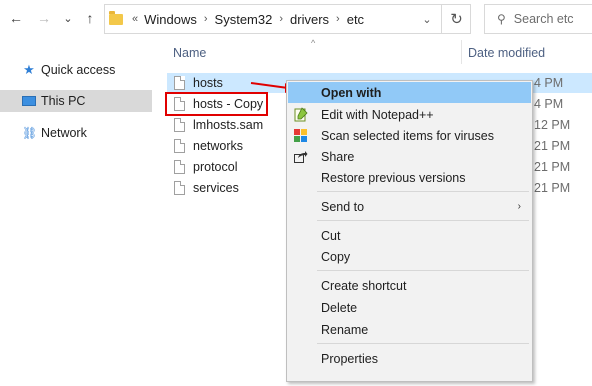  I want to click on nav-label: This PC, so click(63, 101).